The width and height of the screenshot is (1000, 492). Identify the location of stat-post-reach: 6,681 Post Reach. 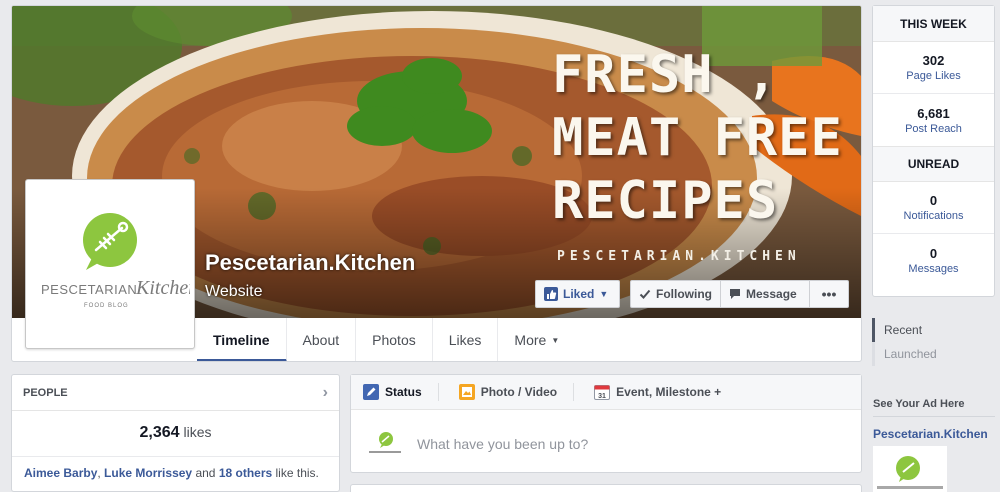
(933, 120).